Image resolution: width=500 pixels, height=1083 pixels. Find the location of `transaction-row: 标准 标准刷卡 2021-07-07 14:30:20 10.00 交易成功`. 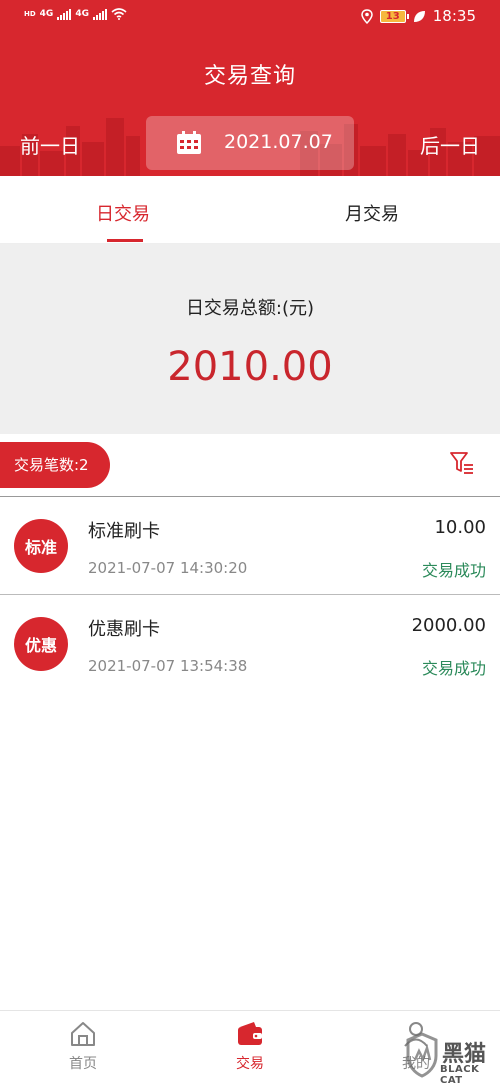

transaction-row: 标准 标准刷卡 2021-07-07 14:30:20 10.00 交易成功 is located at coordinates (250, 546).